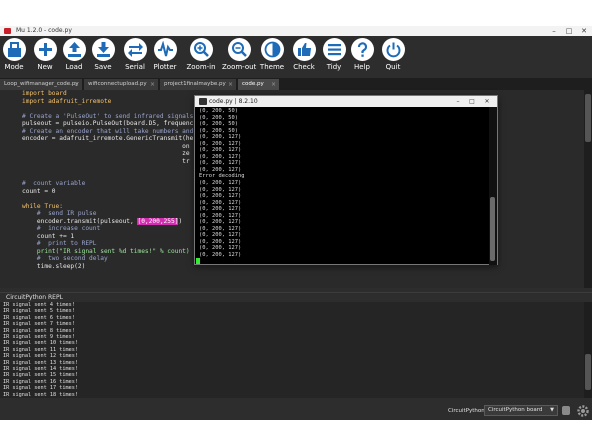 Image resolution: width=592 pixels, height=444 pixels. Describe the element at coordinates (304, 49) in the screenshot. I see `thumbs-up-icon` at that location.